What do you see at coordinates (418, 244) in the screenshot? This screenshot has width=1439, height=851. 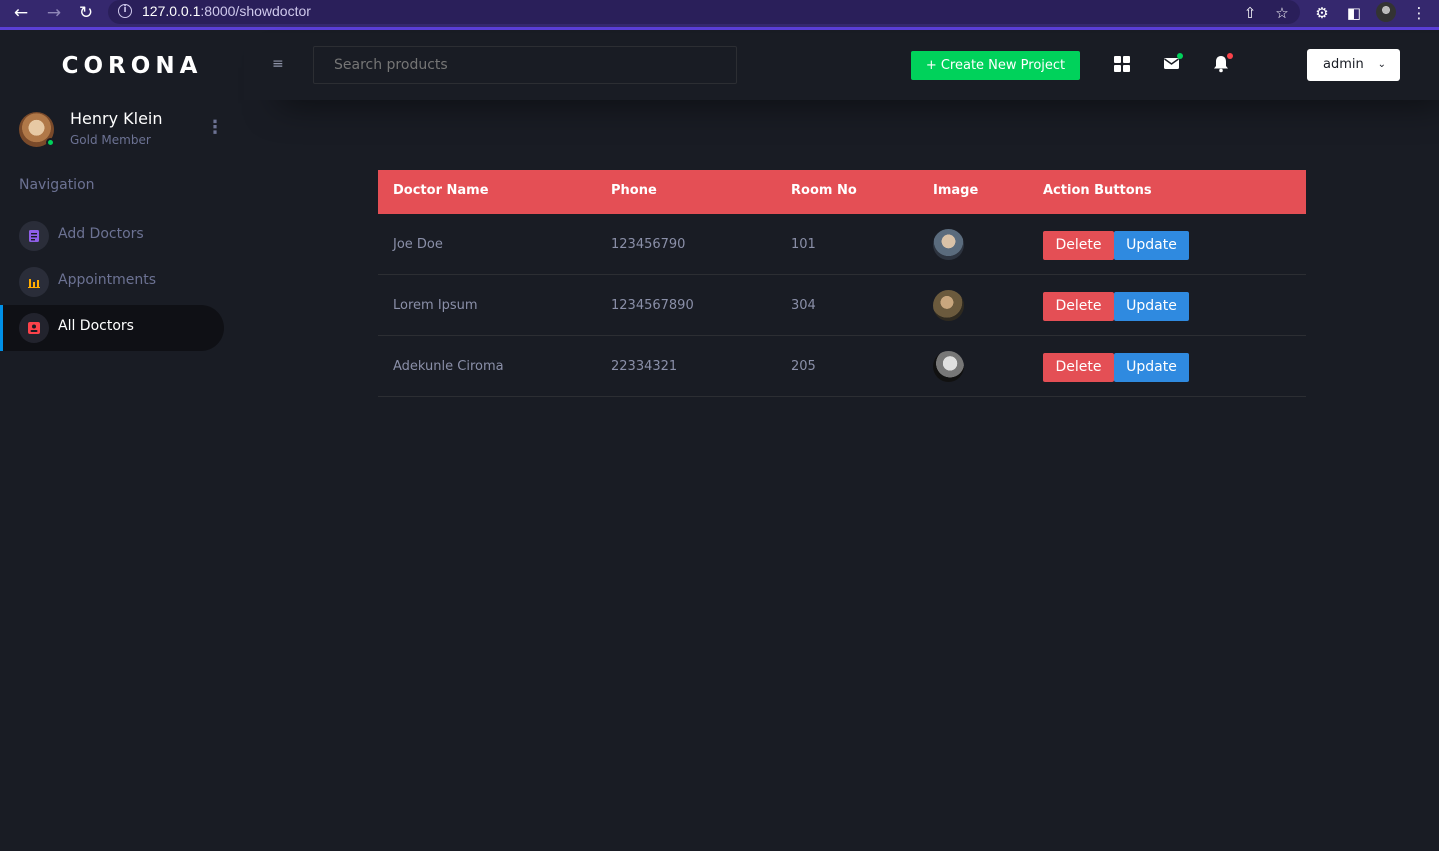 I see `doctor-name-cell: Joe Doe` at bounding box center [418, 244].